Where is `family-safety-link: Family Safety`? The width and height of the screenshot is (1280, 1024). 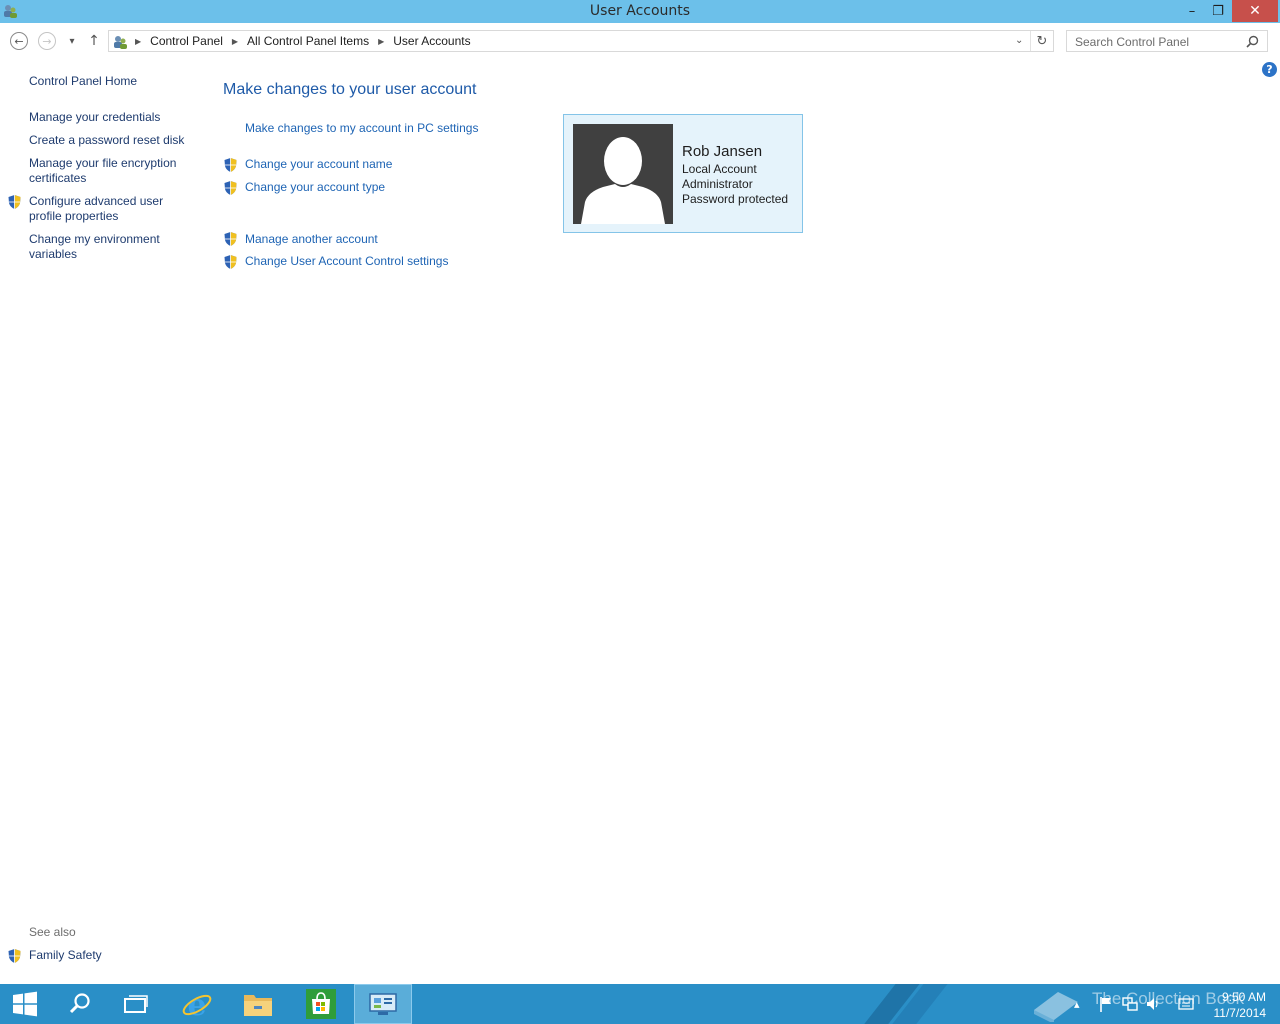 family-safety-link: Family Safety is located at coordinates (65, 955).